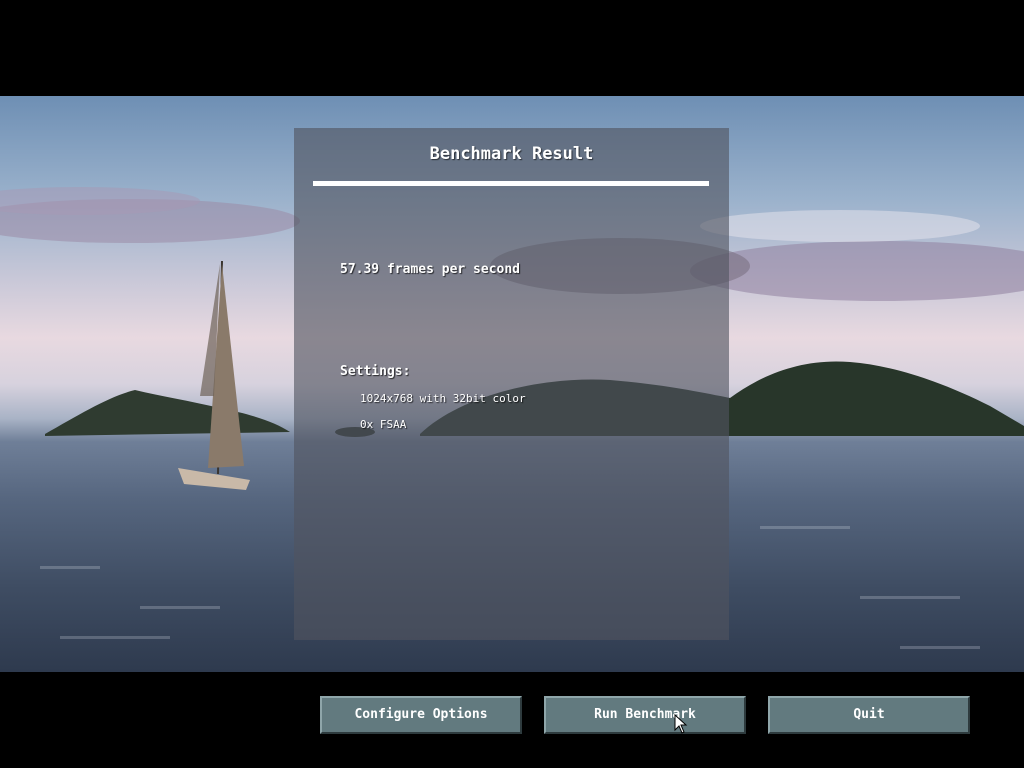 The height and width of the screenshot is (768, 1024). Describe the element at coordinates (421, 715) in the screenshot. I see `configure-options-button: Configure Options` at that location.